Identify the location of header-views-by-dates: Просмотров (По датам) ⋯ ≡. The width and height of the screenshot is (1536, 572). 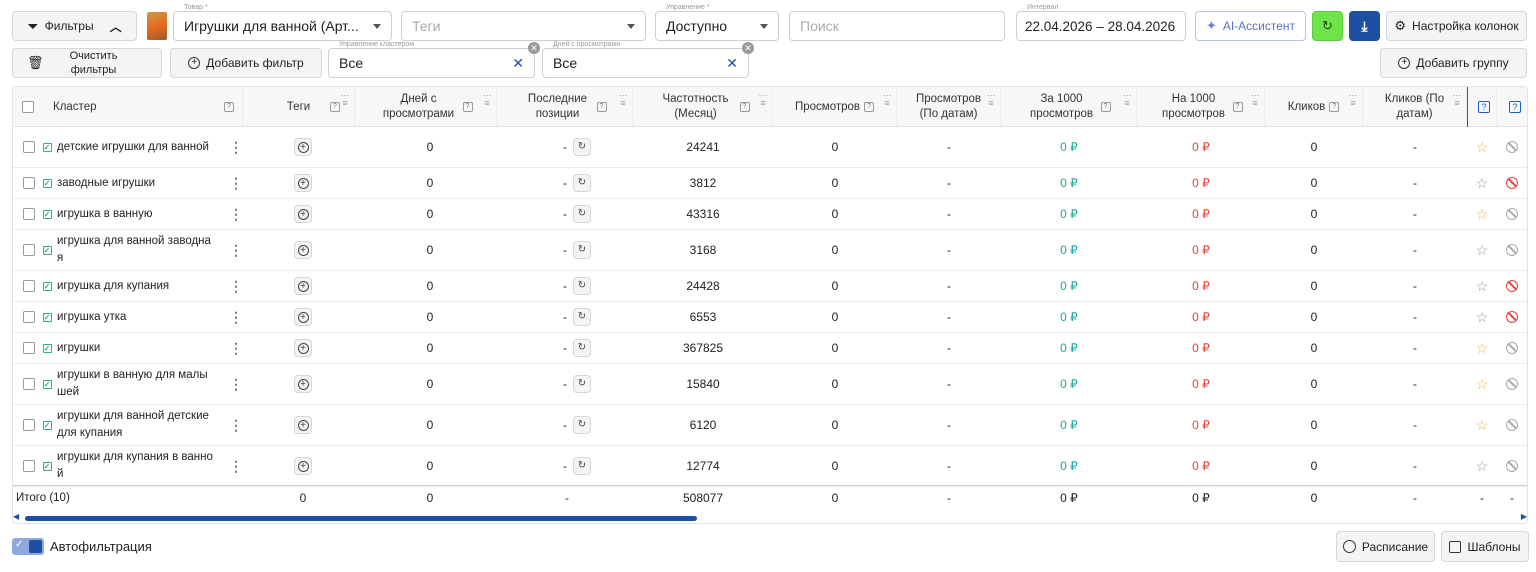
(949, 107).